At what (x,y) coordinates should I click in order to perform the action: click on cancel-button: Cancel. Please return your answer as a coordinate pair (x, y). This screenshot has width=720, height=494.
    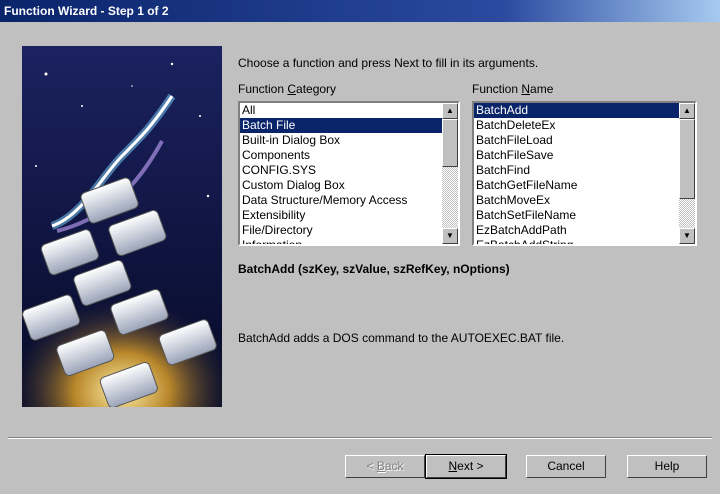
    Looking at the image, I should click on (566, 466).